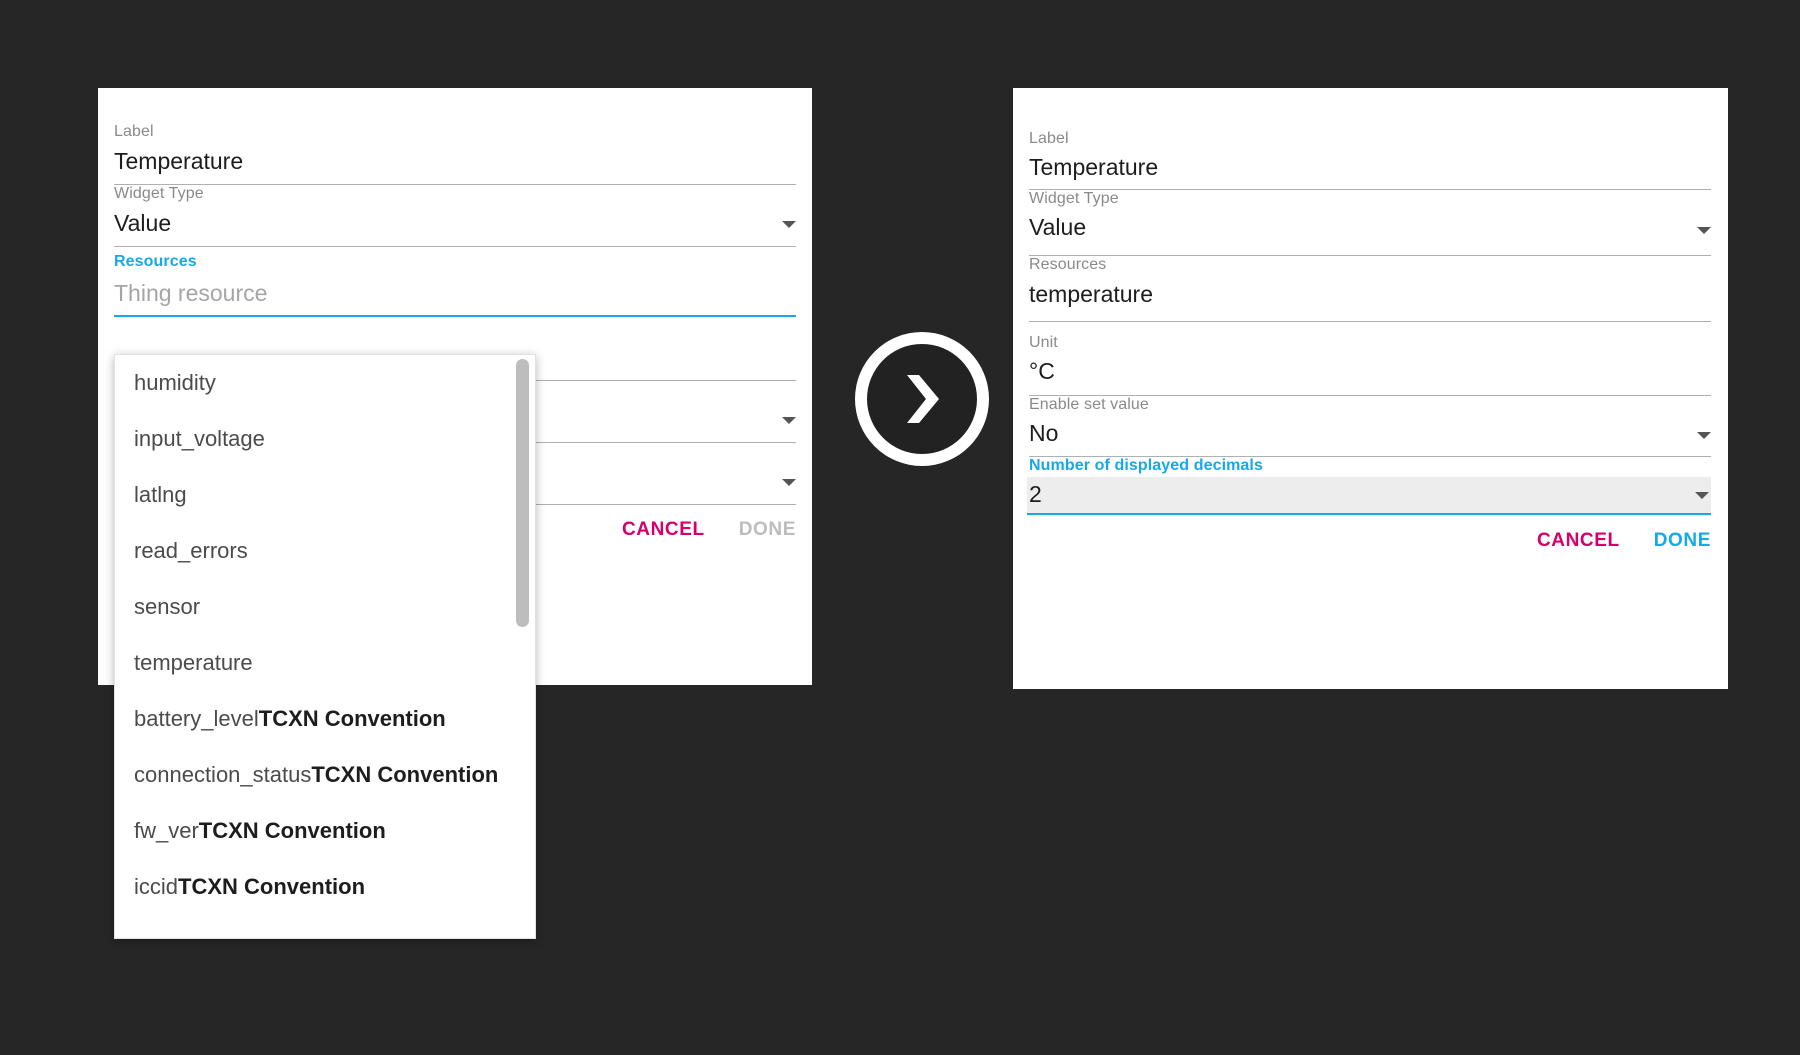 The height and width of the screenshot is (1055, 1800). Describe the element at coordinates (1369, 514) in the screenshot. I see `focus-underline-right` at that location.